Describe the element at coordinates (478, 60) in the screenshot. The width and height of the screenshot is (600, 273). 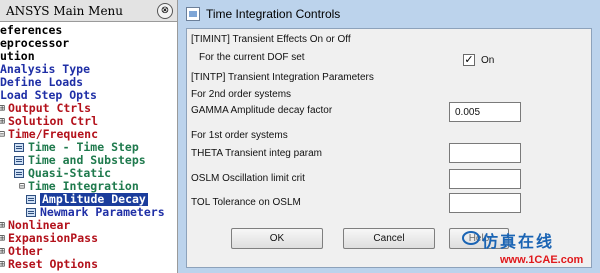
I see `dof-on-toggle: ✓ On` at that location.